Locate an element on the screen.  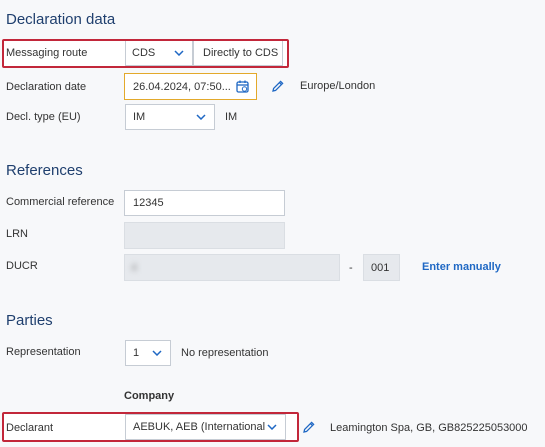
decl-type-label: Decl. type (EU) is located at coordinates (43, 117).